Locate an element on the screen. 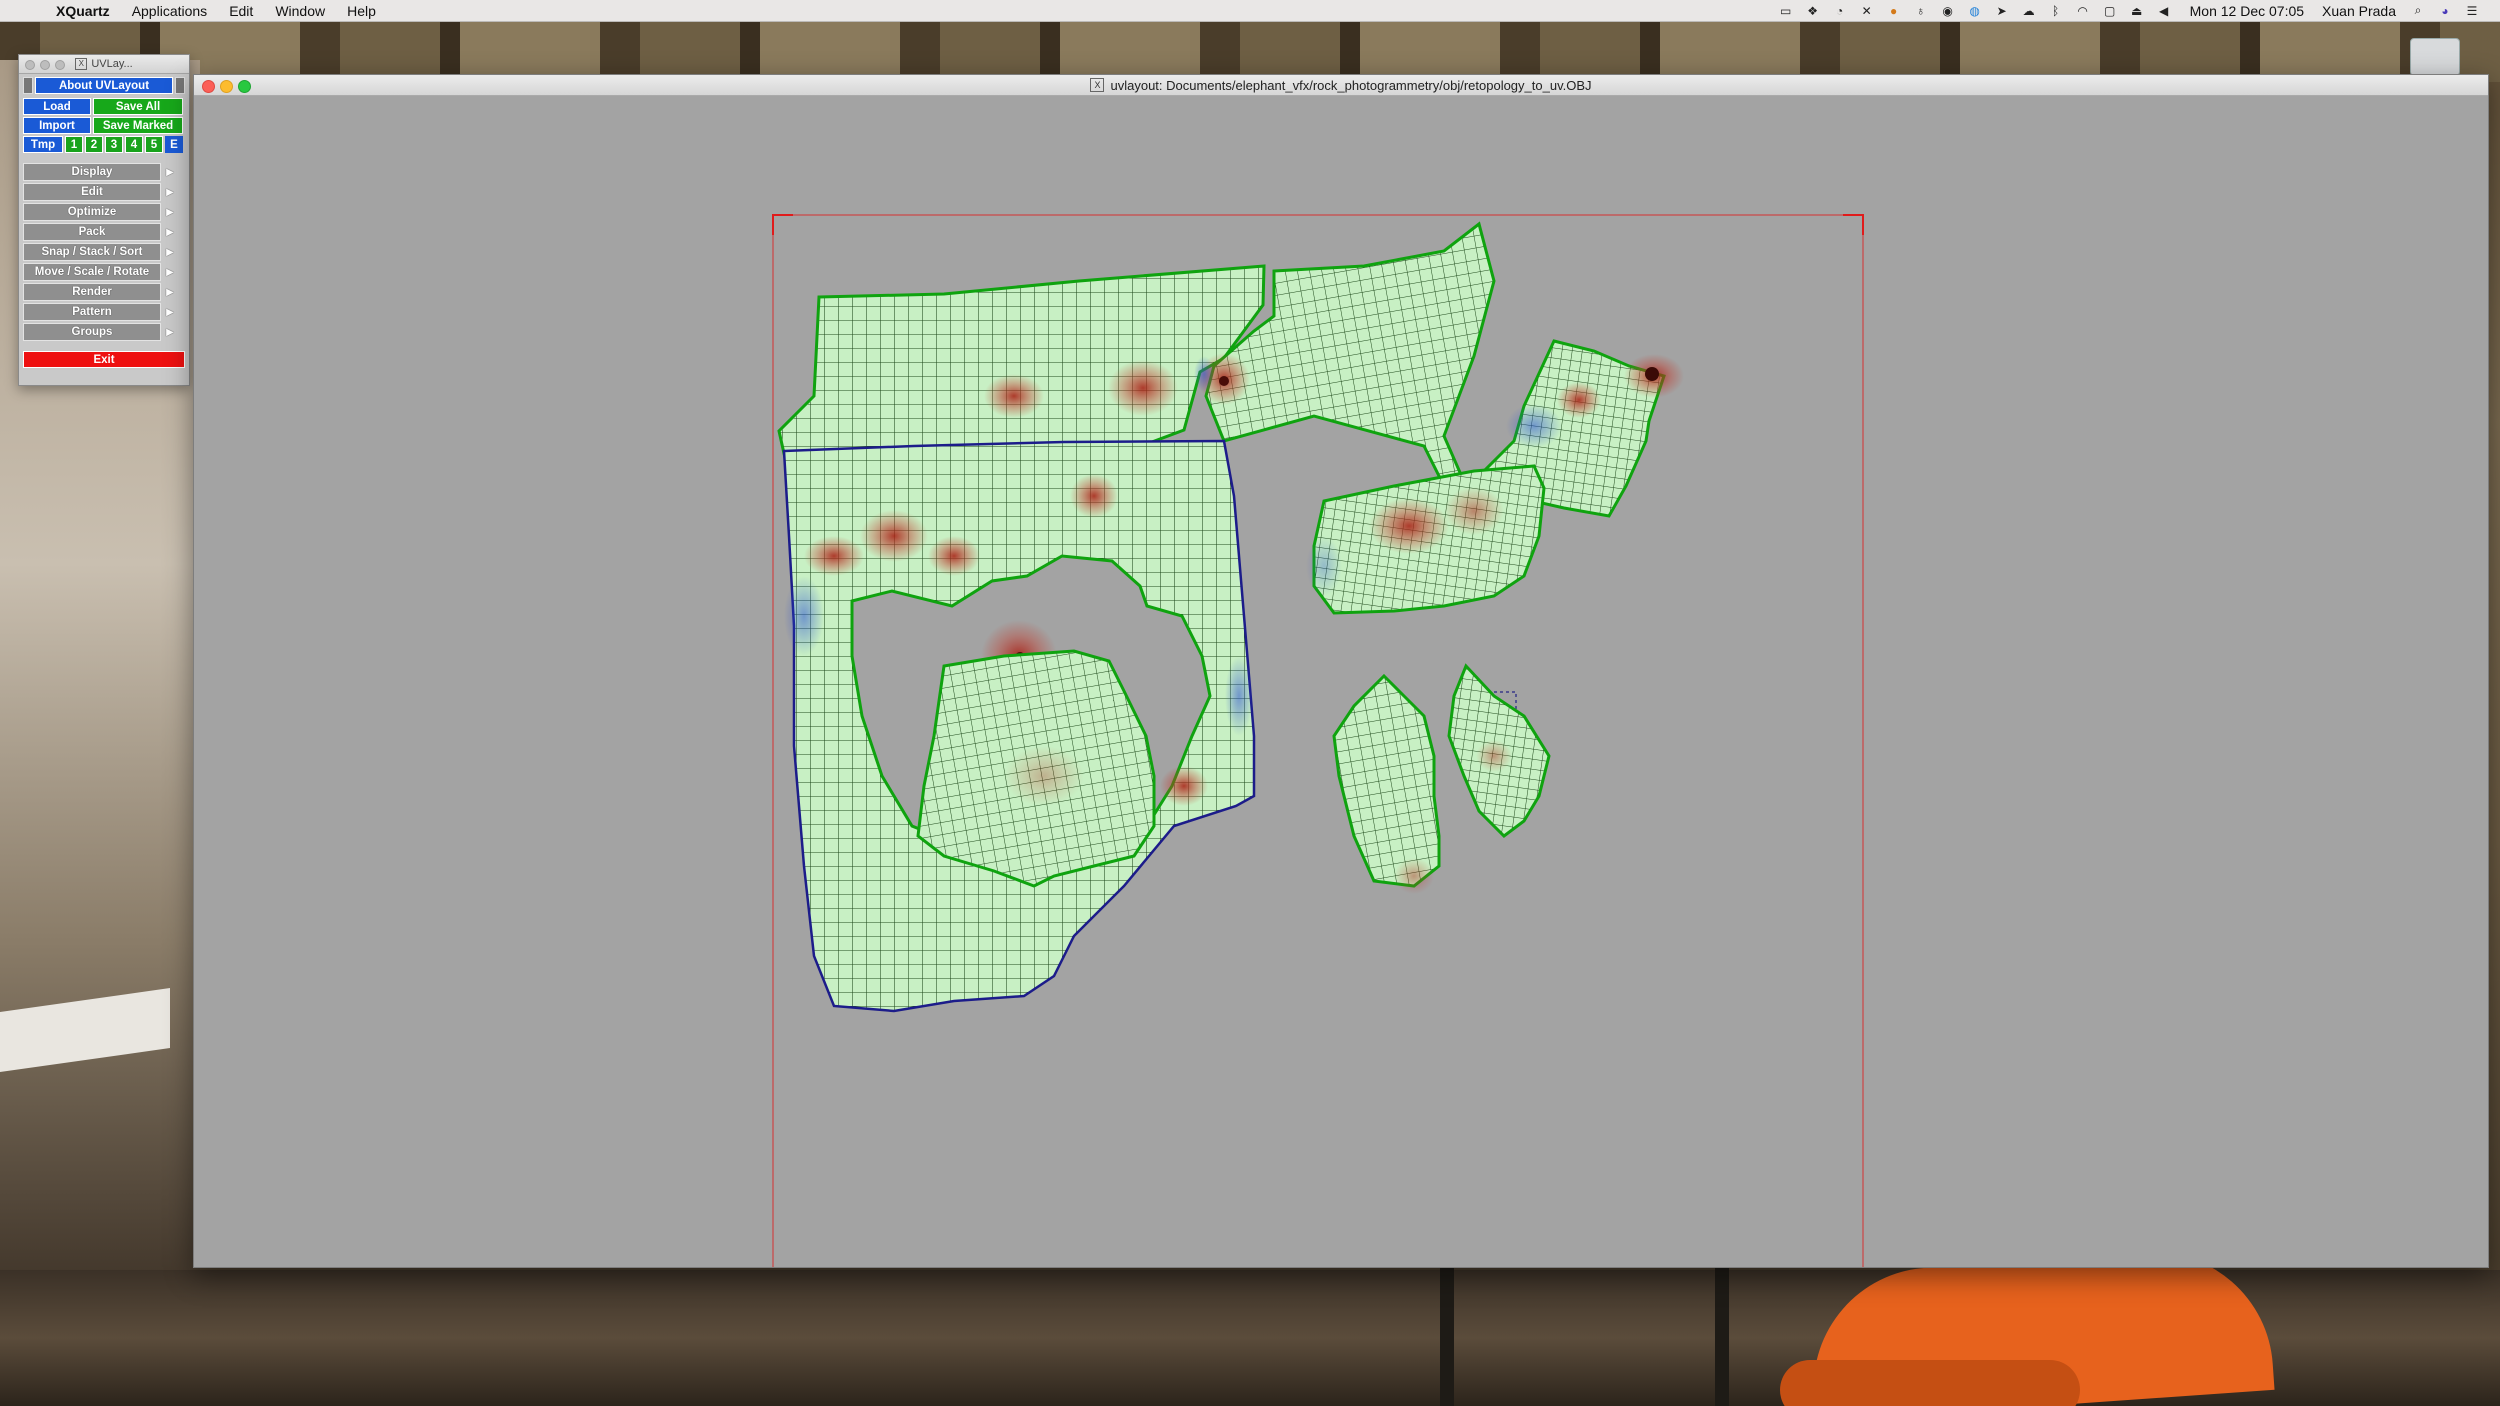 The width and height of the screenshot is (2500, 1406). menu-edit: Edit is located at coordinates (241, 11).